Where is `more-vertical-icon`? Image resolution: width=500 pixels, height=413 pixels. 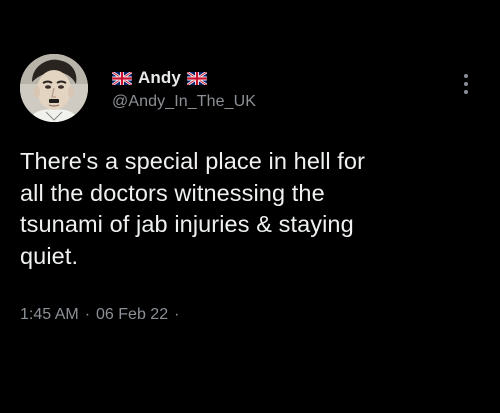
more-vertical-icon is located at coordinates (466, 84).